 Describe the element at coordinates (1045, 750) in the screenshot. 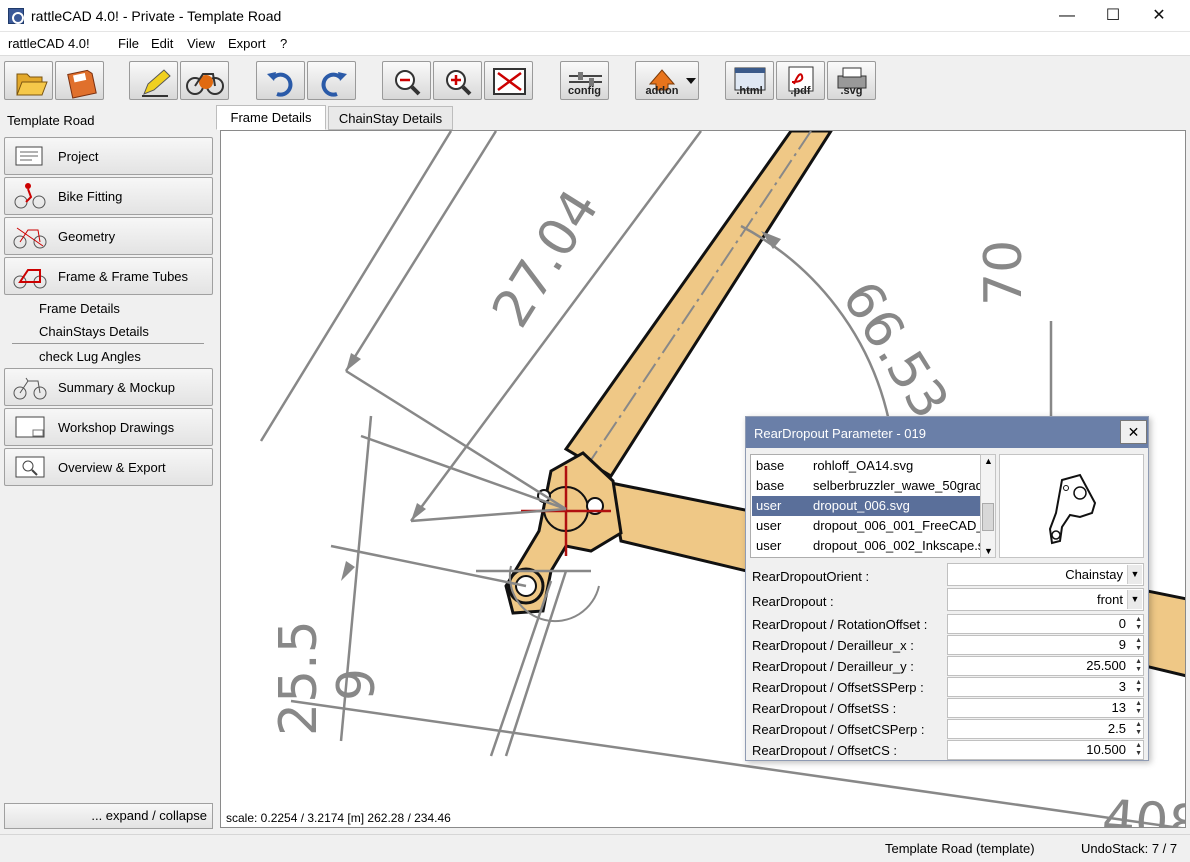

I see `offset-cs-spinbox: 10.500 ▲ ▼` at that location.